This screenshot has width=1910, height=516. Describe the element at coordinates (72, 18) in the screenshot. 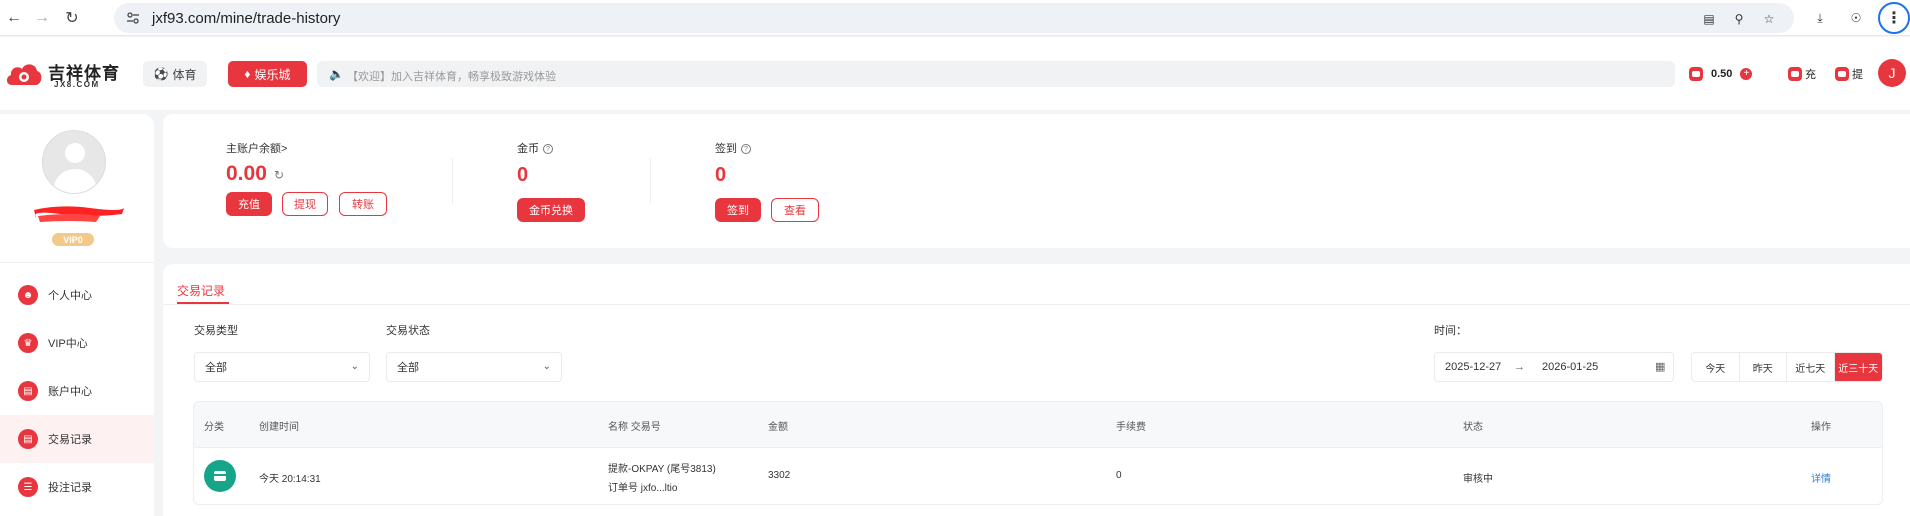

I see `reload-icon: ↻` at that location.